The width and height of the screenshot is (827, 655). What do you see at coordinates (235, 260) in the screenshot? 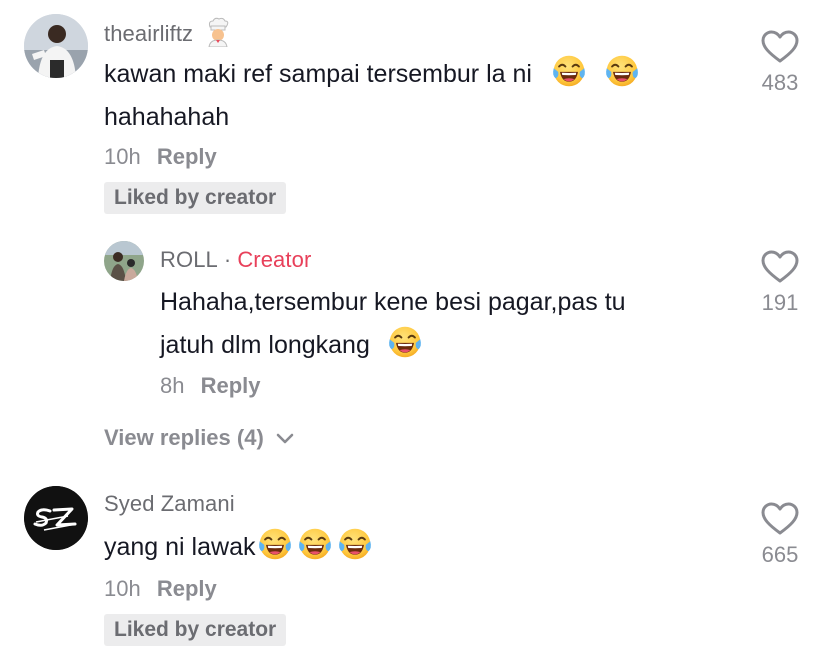
I see `username: ROLL · Creator` at bounding box center [235, 260].